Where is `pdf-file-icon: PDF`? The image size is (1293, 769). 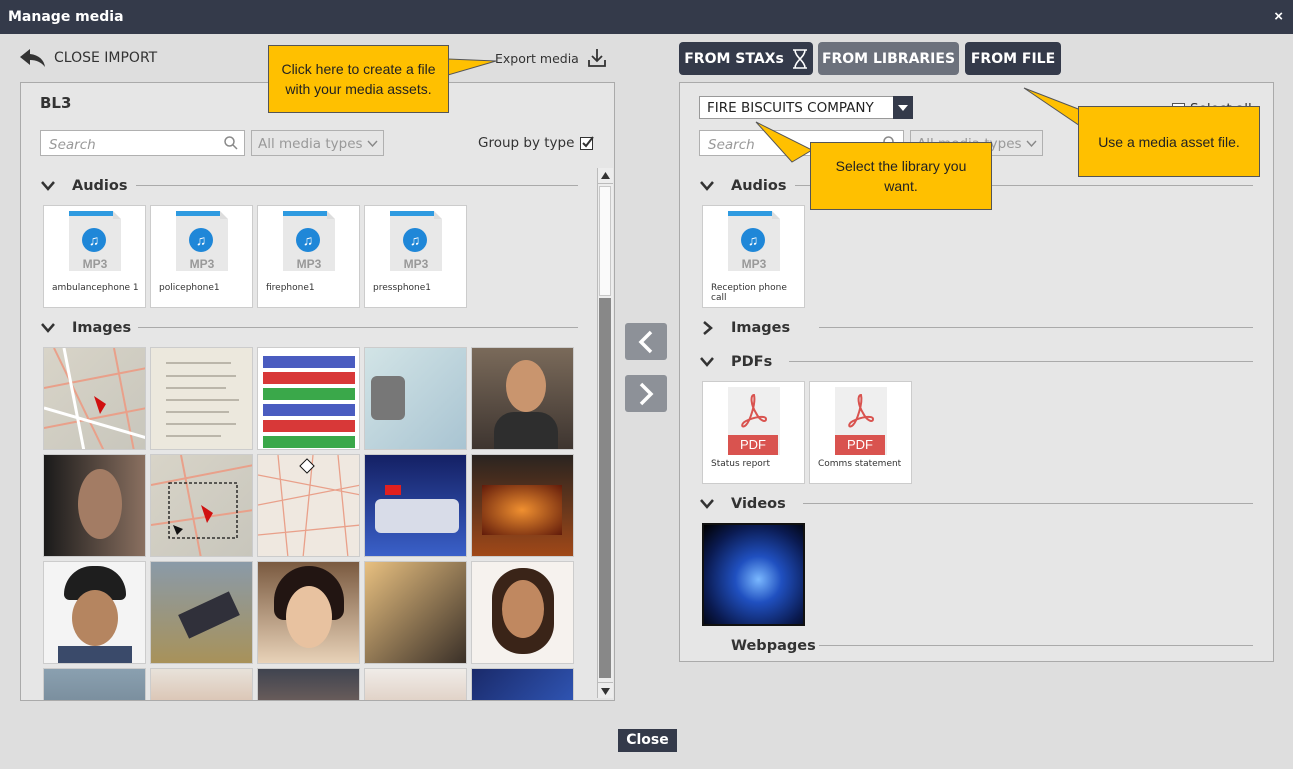 pdf-file-icon: PDF is located at coordinates (754, 421).